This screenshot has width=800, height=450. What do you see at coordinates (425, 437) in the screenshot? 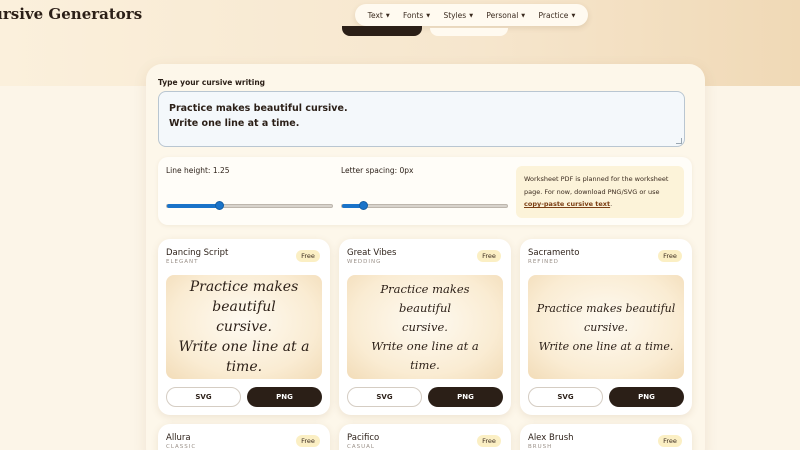
I see `font-card-pacifico: Pacifico CASUAL Free` at bounding box center [425, 437].